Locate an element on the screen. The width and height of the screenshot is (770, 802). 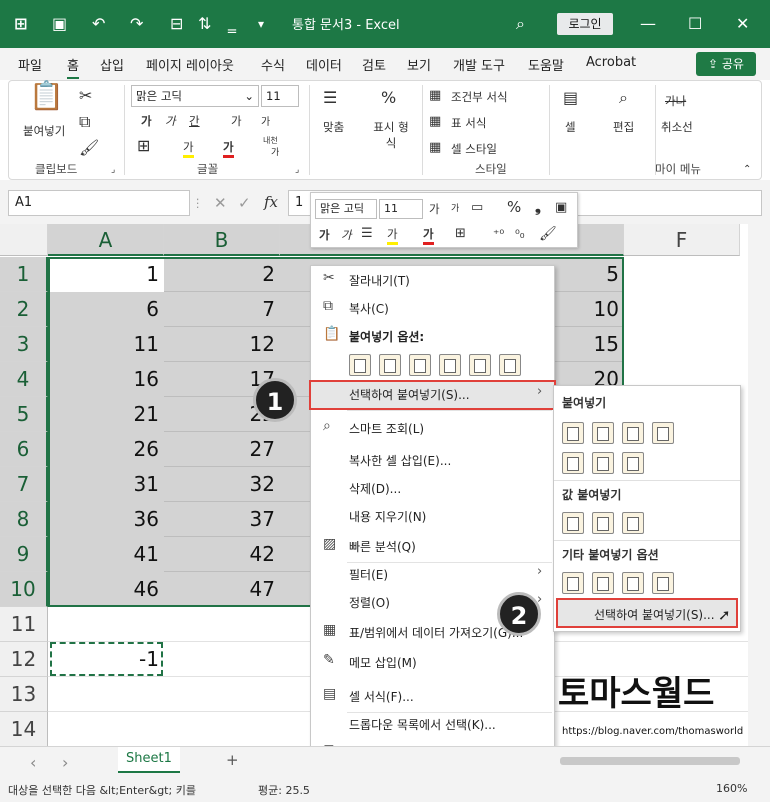
cell-a13 is located at coordinates (106, 694).